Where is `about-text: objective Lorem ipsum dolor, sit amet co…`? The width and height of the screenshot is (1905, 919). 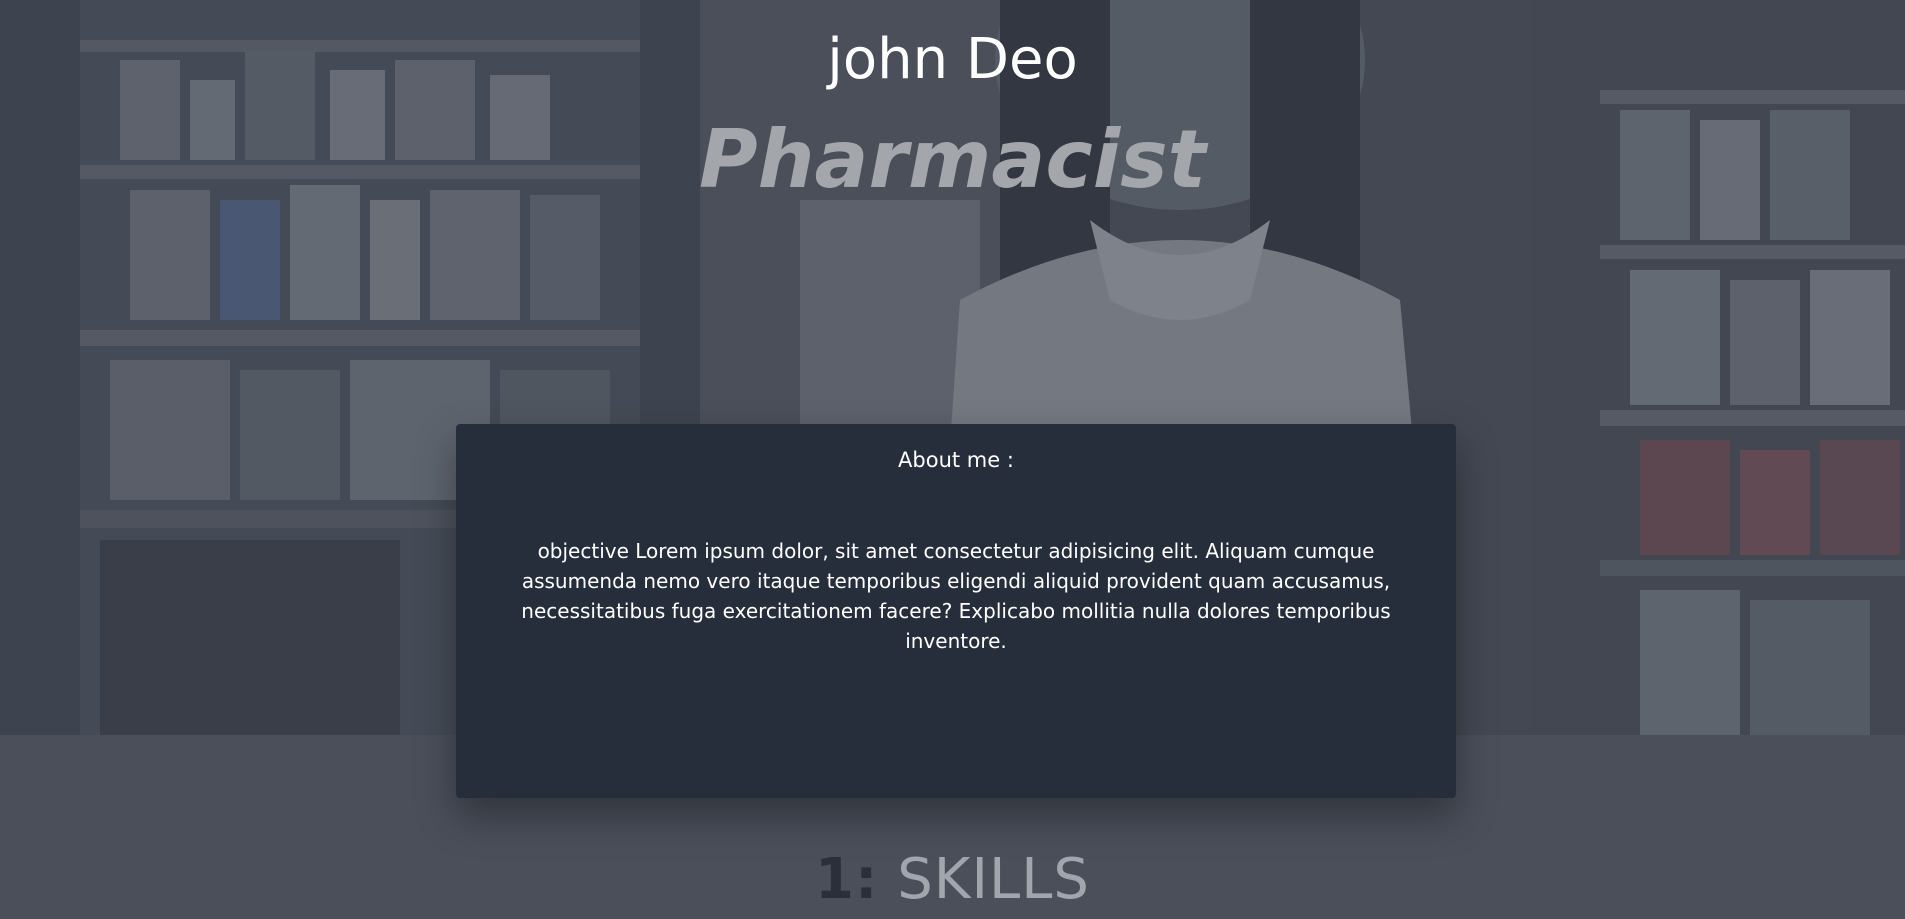
about-text: objective Lorem ipsum dolor, sit amet co… is located at coordinates (956, 596).